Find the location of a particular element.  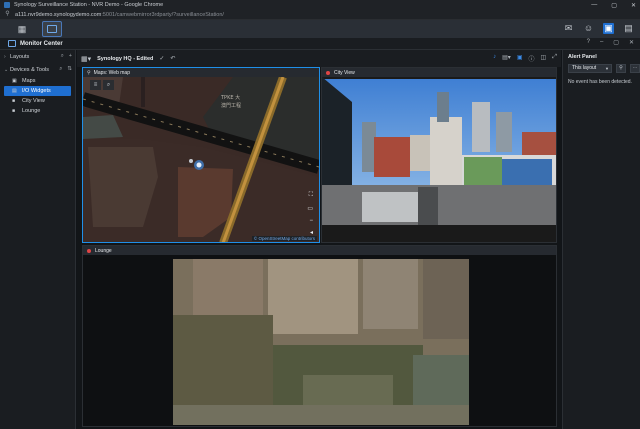

minimize-button: — is located at coordinates (594, 5).